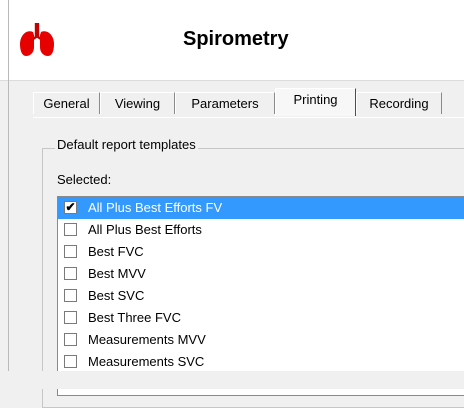  I want to click on list-item: Best MVV, so click(261, 274).